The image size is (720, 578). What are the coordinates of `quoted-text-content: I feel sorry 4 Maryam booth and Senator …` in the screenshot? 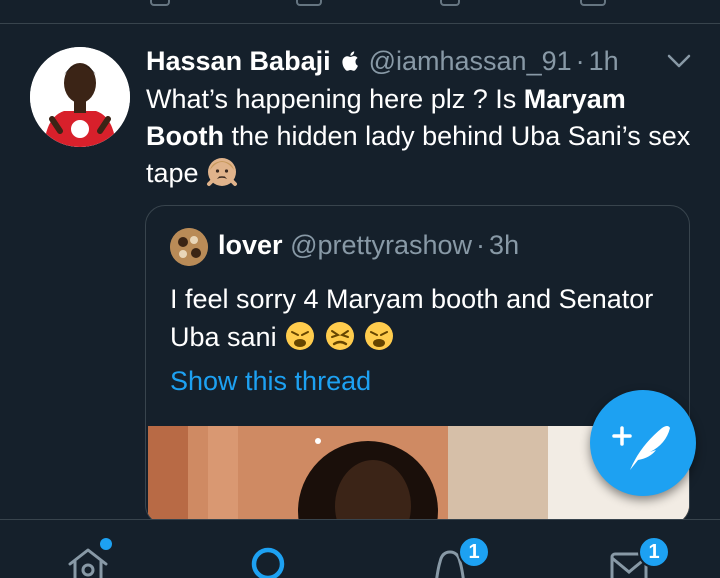 It's located at (412, 318).